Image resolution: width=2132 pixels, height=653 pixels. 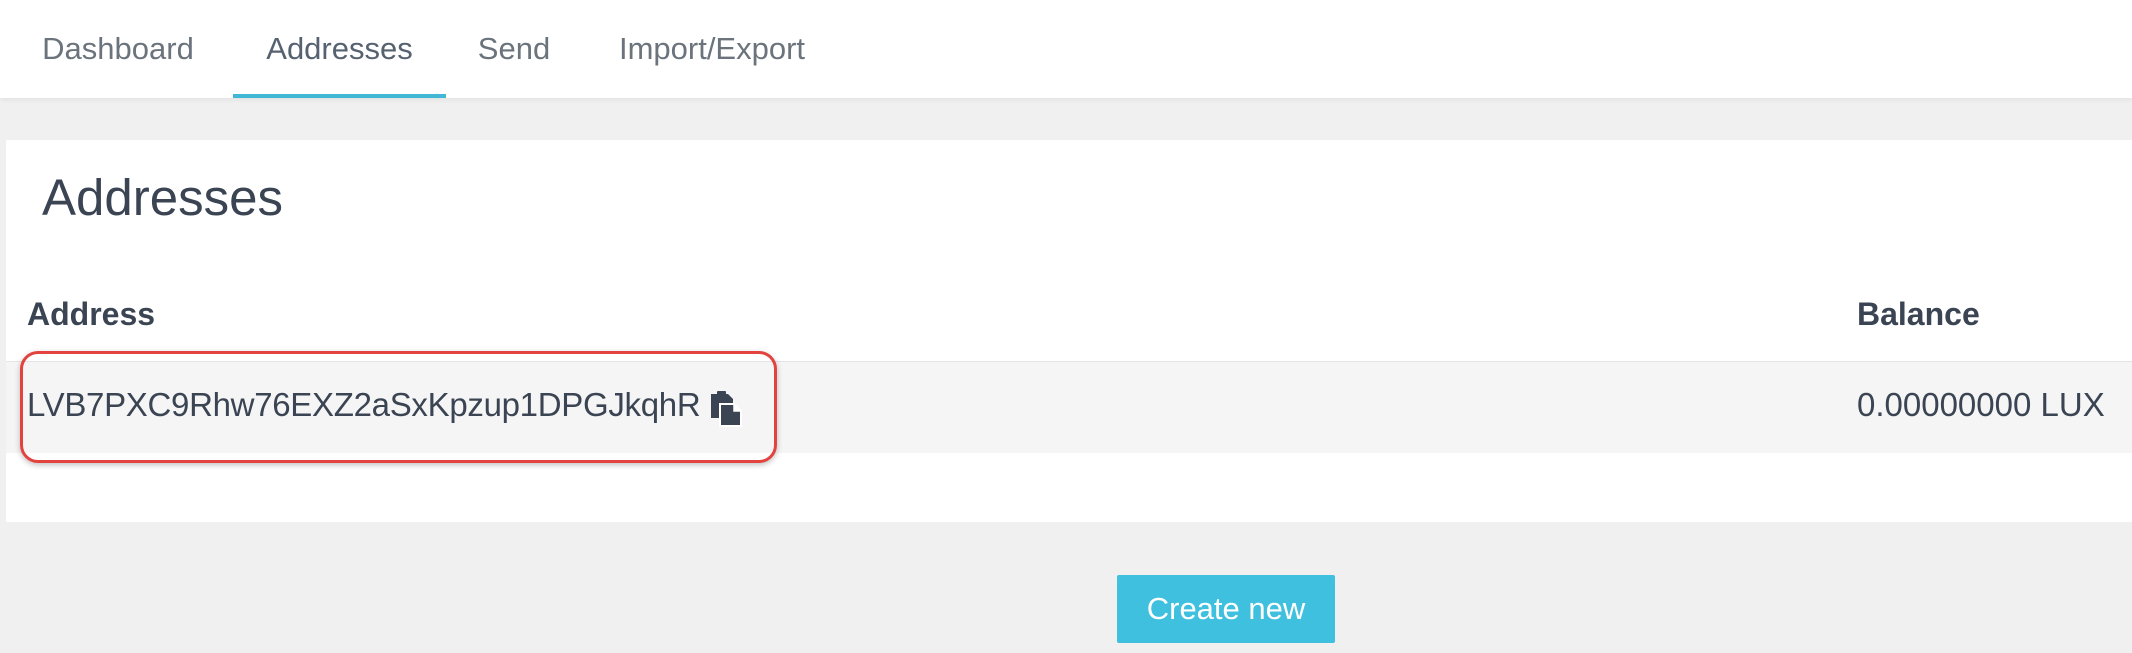 I want to click on tab-send: Send, so click(x=514, y=49).